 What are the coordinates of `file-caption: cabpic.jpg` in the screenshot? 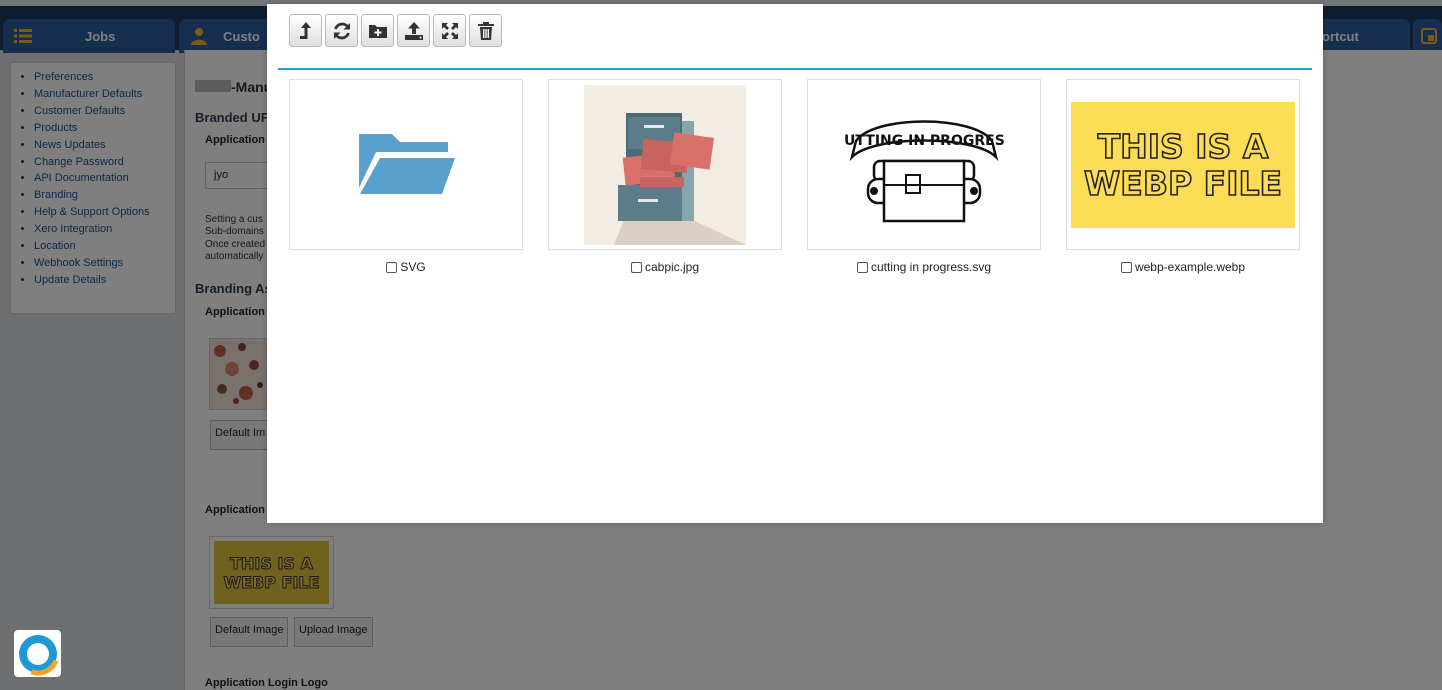 It's located at (665, 267).